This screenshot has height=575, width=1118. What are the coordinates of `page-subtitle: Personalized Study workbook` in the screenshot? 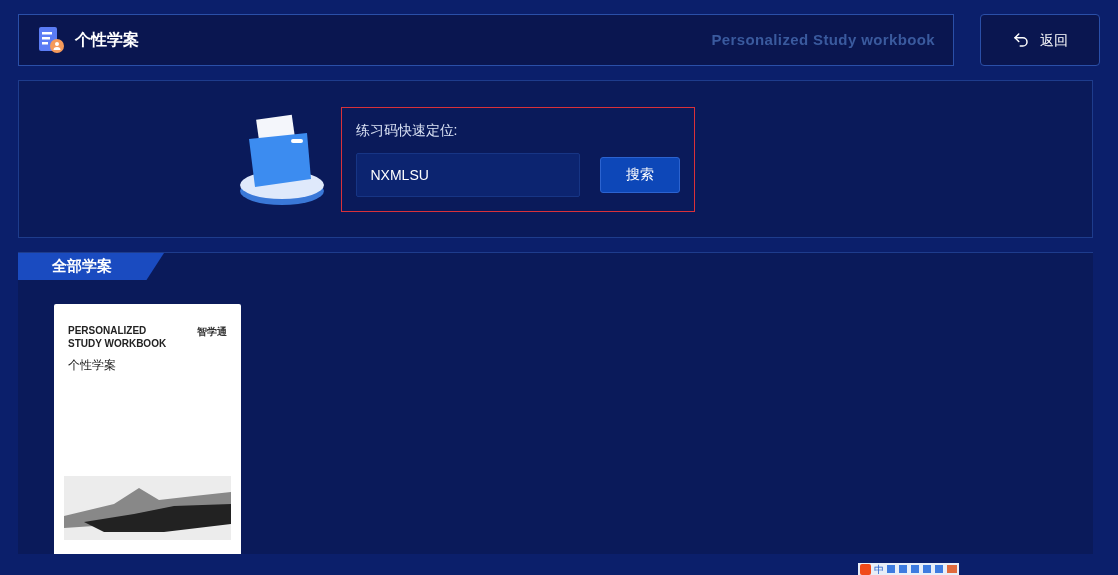 It's located at (823, 39).